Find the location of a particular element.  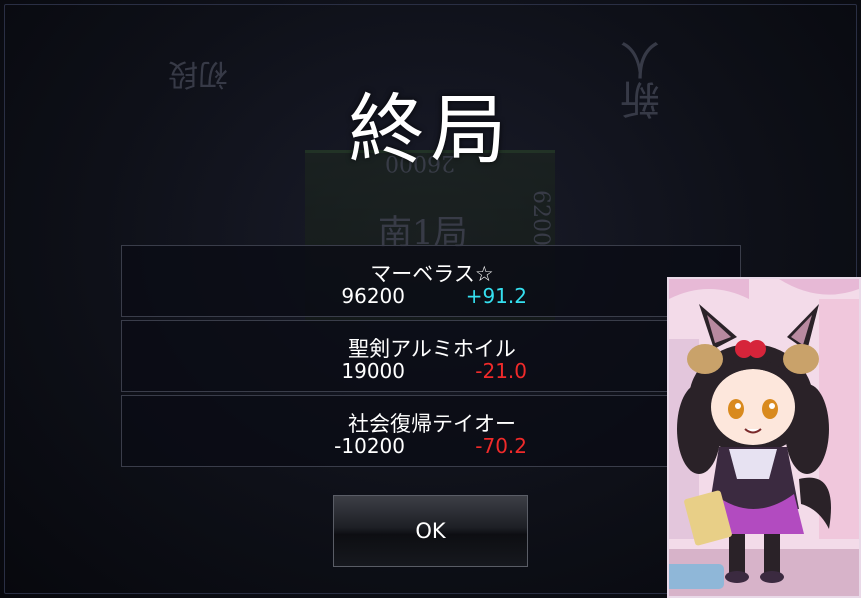

game-end-title: 終局 is located at coordinates (430, 129).